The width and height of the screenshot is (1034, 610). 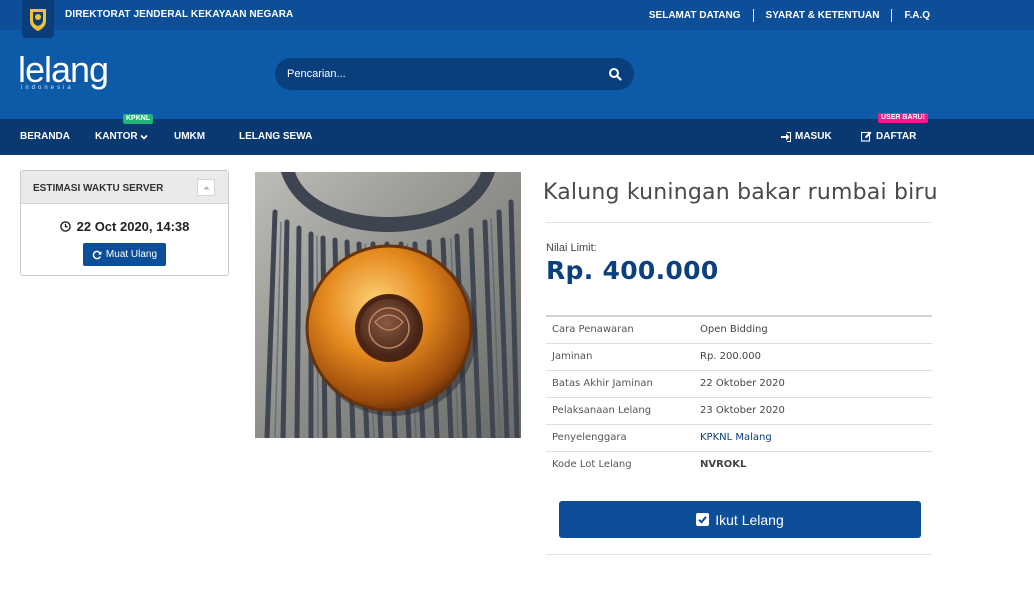 What do you see at coordinates (179, 14) in the screenshot?
I see `organization-name: DIREKTORAT JENDERAL KEKAYAAN NEGARA` at bounding box center [179, 14].